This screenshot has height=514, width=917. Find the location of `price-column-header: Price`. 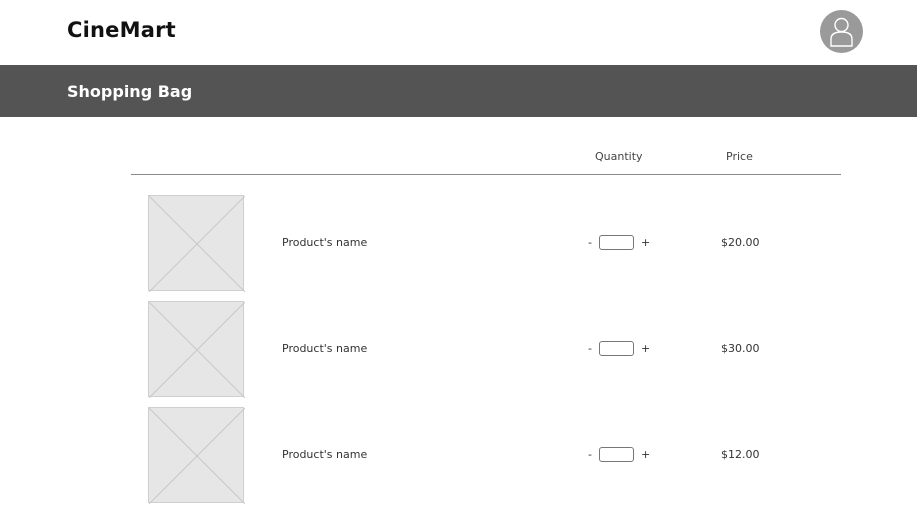

price-column-header: Price is located at coordinates (739, 156).